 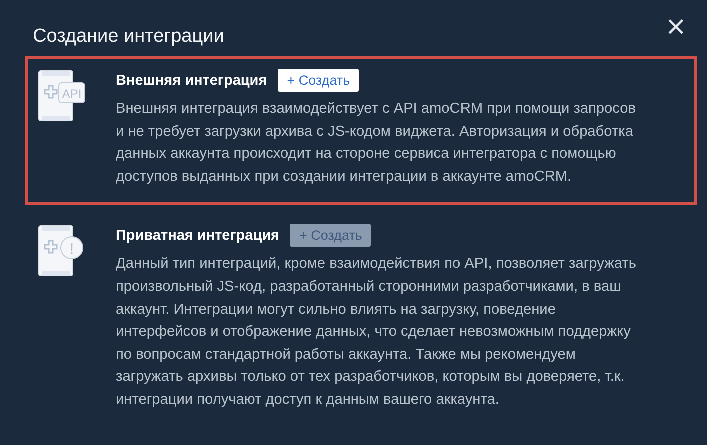 I want to click on option-description: Внешняя интеграция взаимодействует с API amoCRM при помощи запросов и не требует загрузки архива с JS-кодом виджета. Авторизация и обработка данных аккаунта происходит на стороне сервиса интегратора с помощью доступов выданных при создании интеграции в аккаунте amoCRM., so click(x=376, y=143).